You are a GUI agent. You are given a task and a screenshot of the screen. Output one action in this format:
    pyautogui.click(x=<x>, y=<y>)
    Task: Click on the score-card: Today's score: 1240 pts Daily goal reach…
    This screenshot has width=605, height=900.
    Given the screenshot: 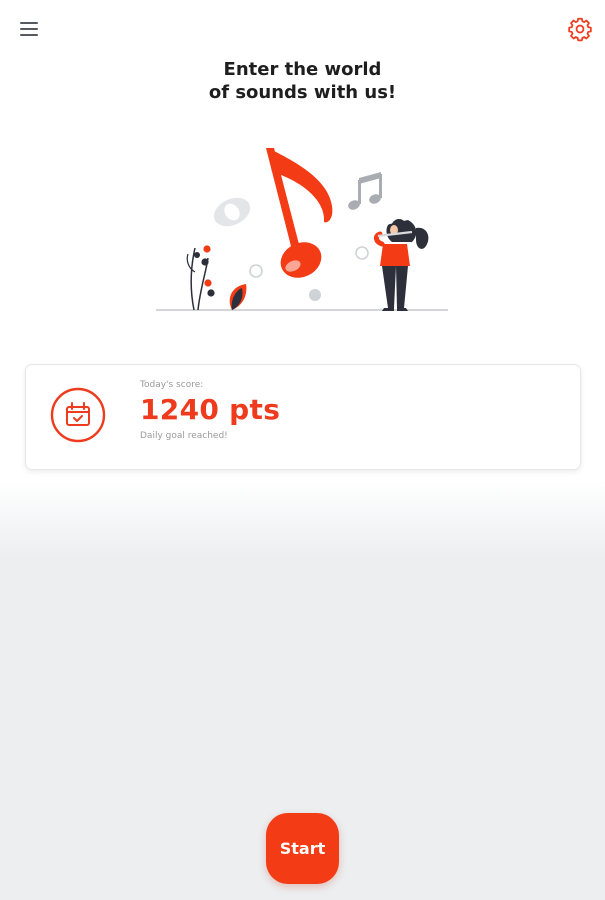 What is the action you would take?
    pyautogui.click(x=303, y=417)
    